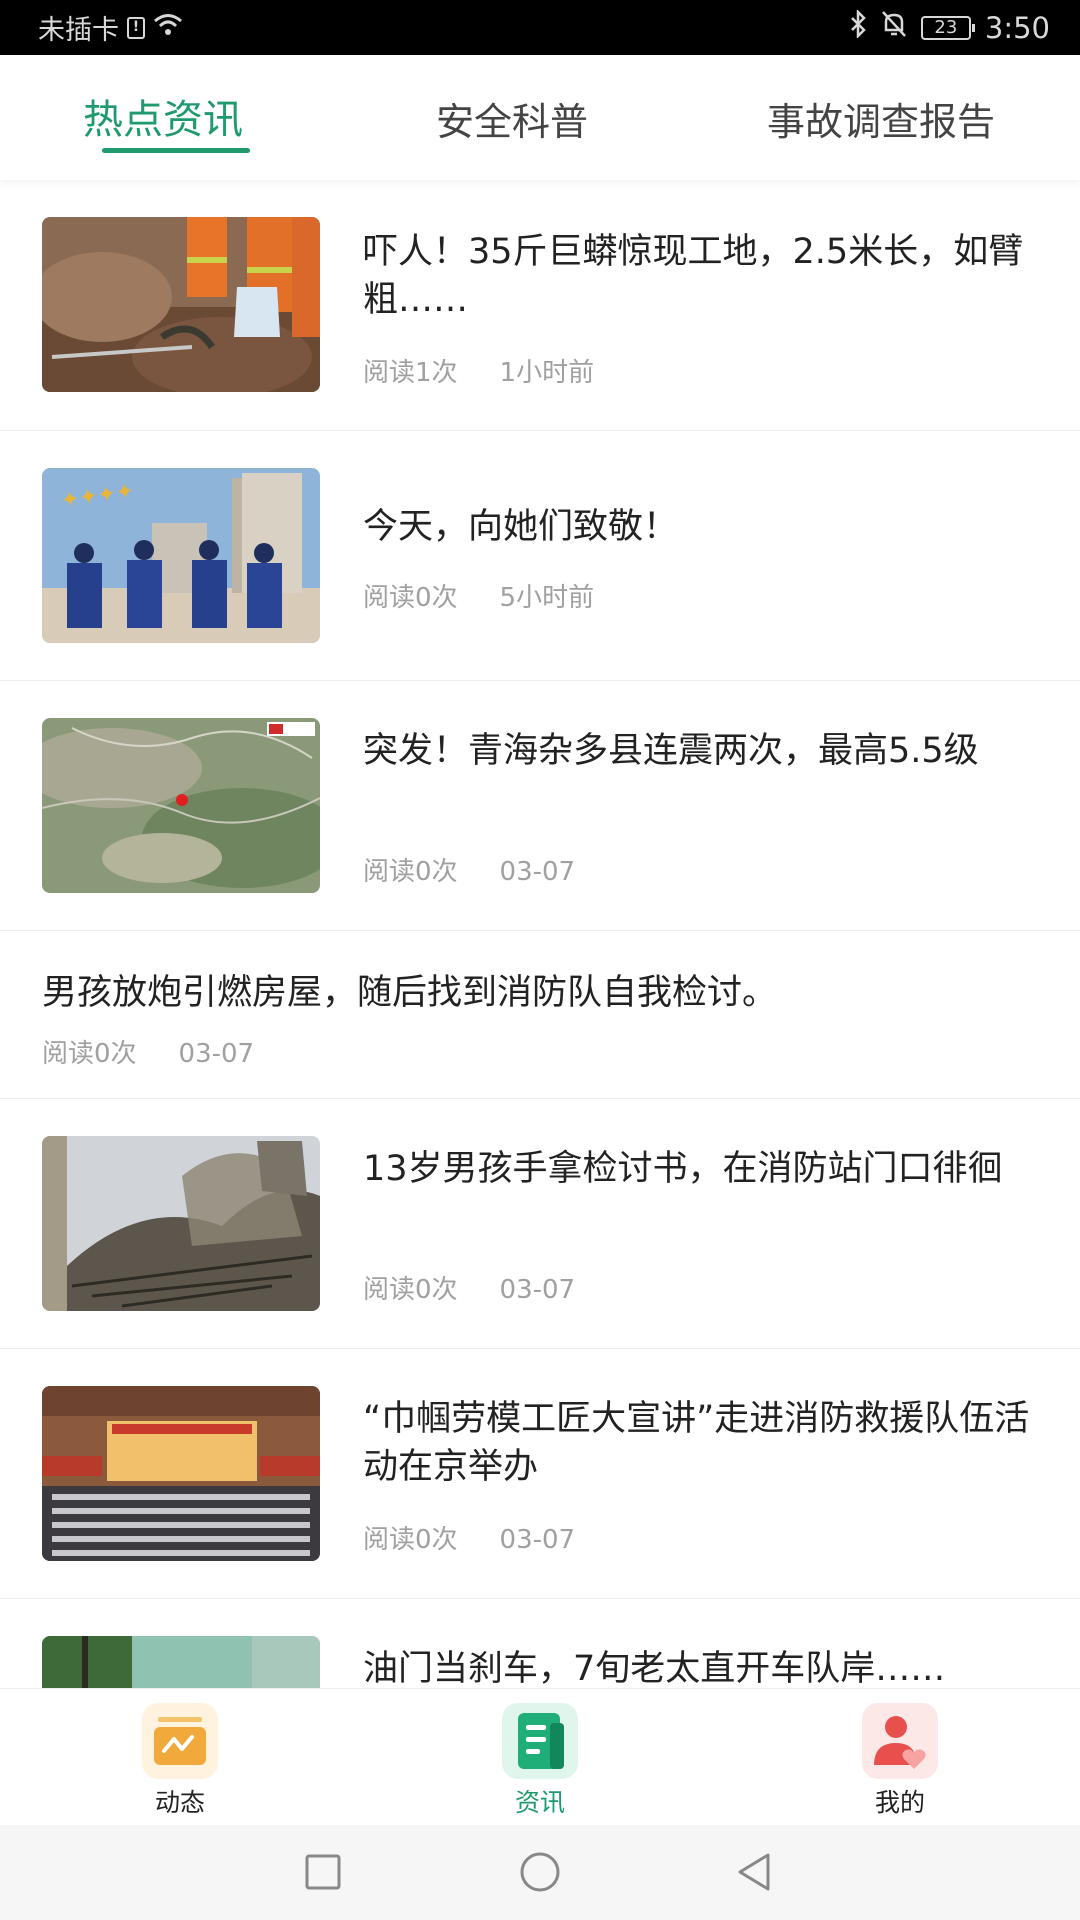 Image resolution: width=1080 pixels, height=1920 pixels. I want to click on status-right: 23 3:50, so click(949, 27).